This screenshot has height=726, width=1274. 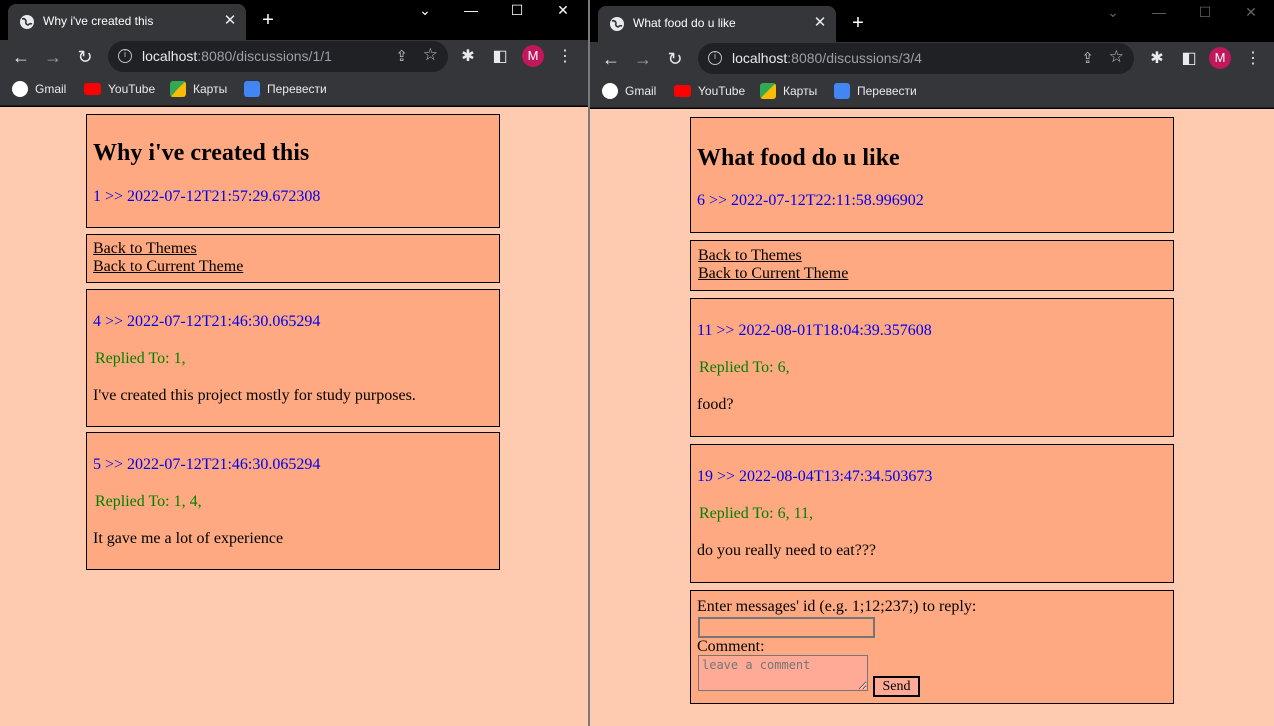 I want to click on message-meta-link: 4 >> 2022-07-12T21:46:30.065294, so click(x=206, y=322).